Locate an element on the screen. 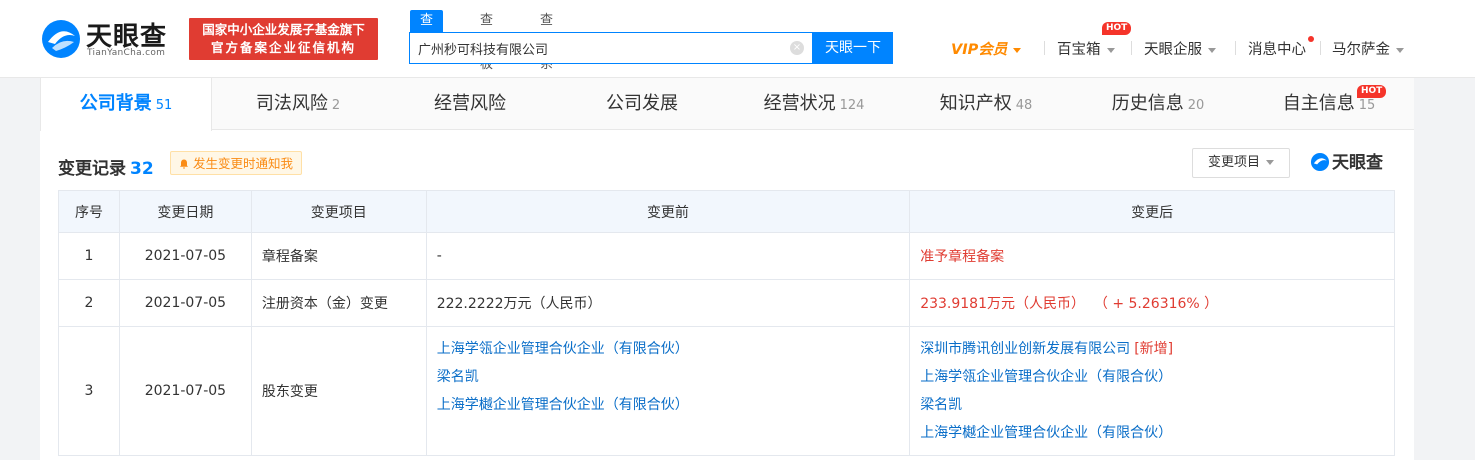 This screenshot has width=1475, height=460. tab-label: 司法风险 is located at coordinates (291, 103).